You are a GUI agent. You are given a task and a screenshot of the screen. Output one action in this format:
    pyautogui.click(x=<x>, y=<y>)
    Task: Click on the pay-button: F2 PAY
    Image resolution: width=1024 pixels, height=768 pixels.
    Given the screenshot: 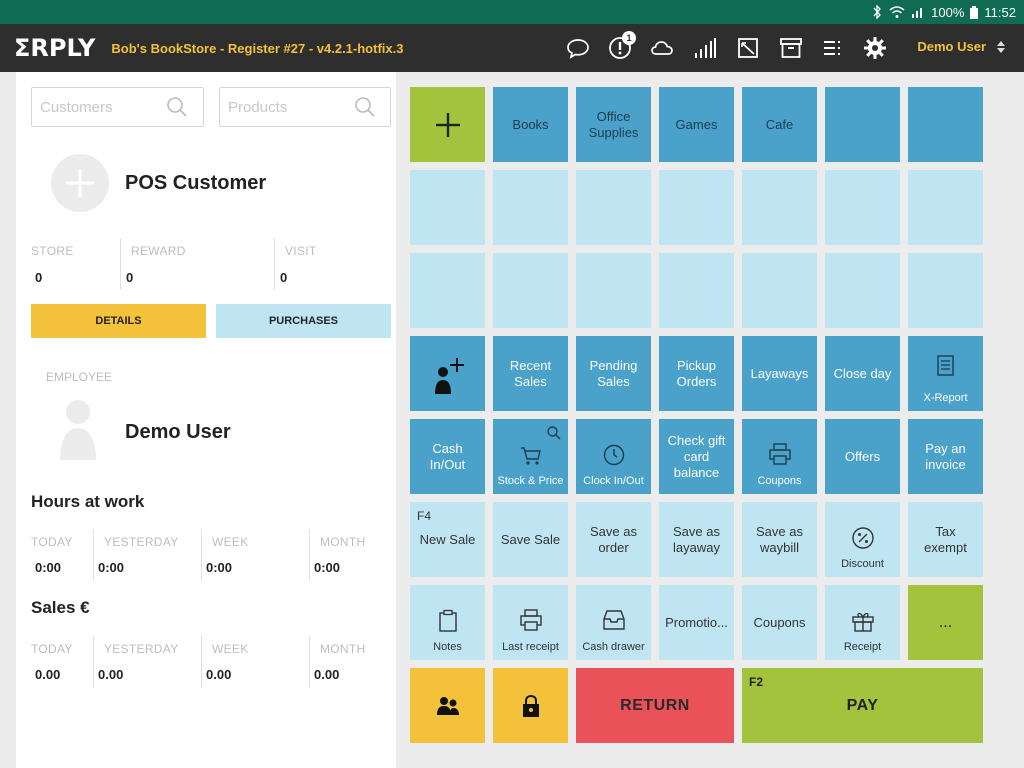 What is the action you would take?
    pyautogui.click(x=862, y=705)
    